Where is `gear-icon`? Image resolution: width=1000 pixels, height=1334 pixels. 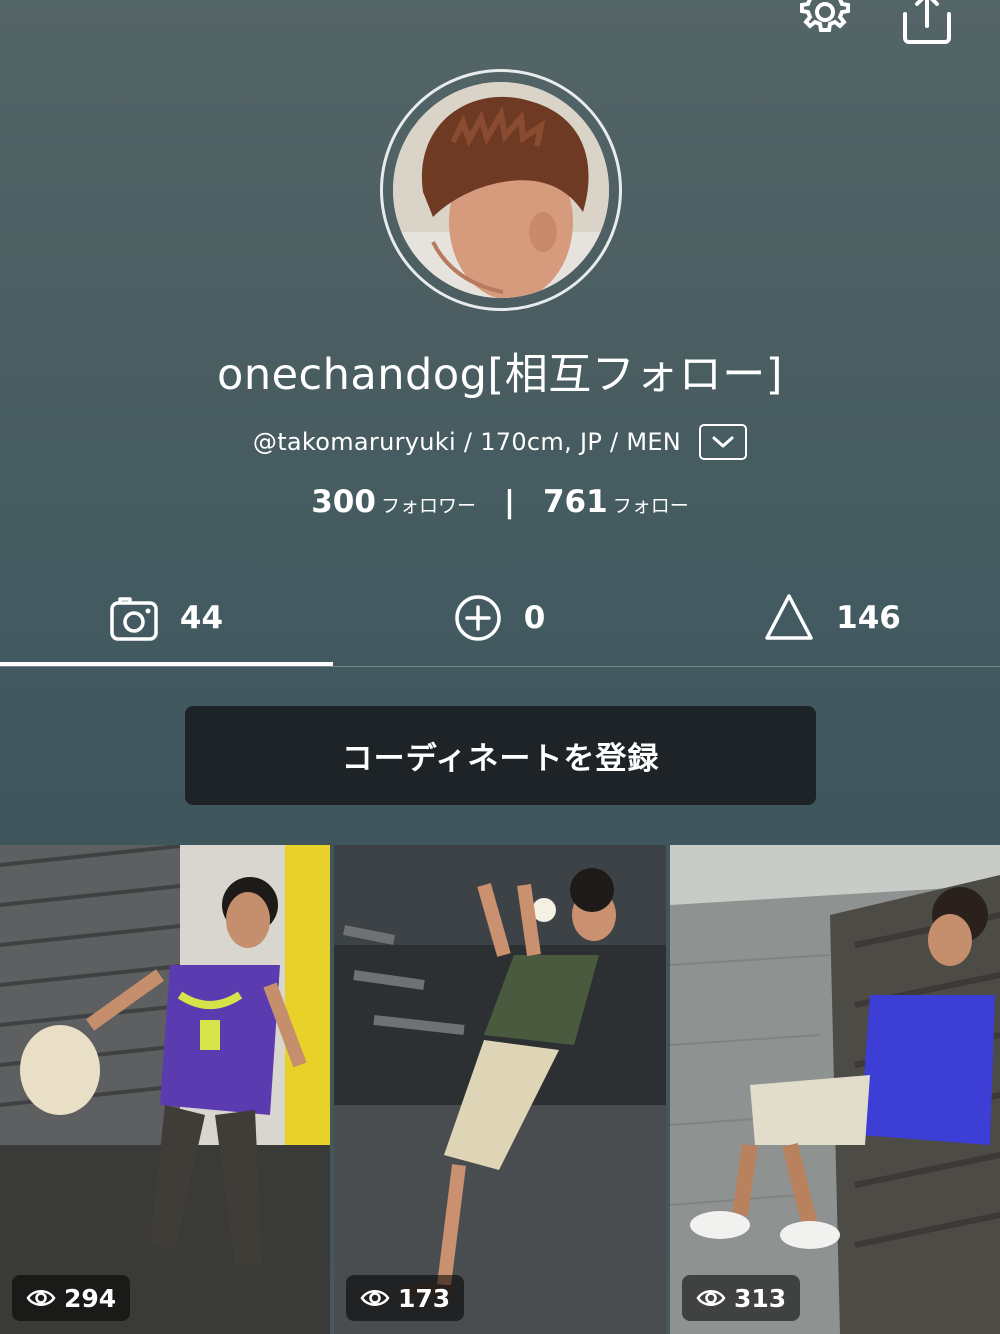
gear-icon is located at coordinates (825, 16).